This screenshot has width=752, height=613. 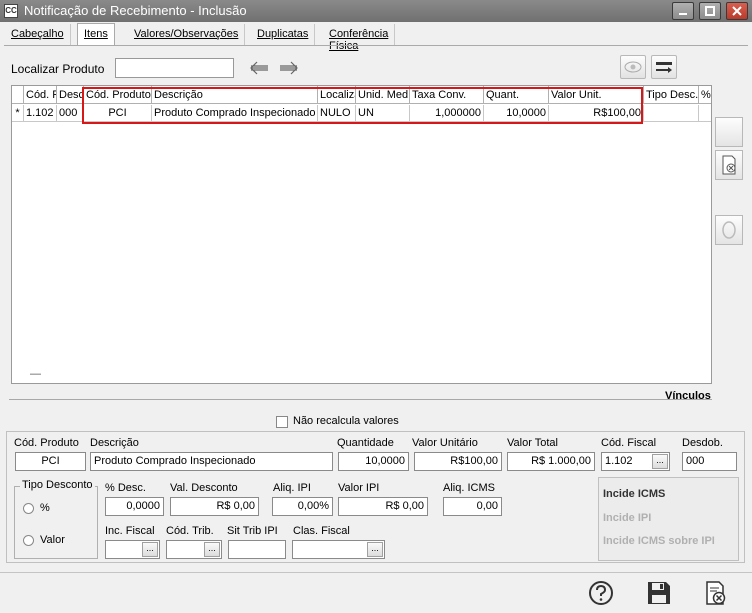 I want to click on aliq-ipi-label: Aliq. IPI, so click(x=292, y=488).